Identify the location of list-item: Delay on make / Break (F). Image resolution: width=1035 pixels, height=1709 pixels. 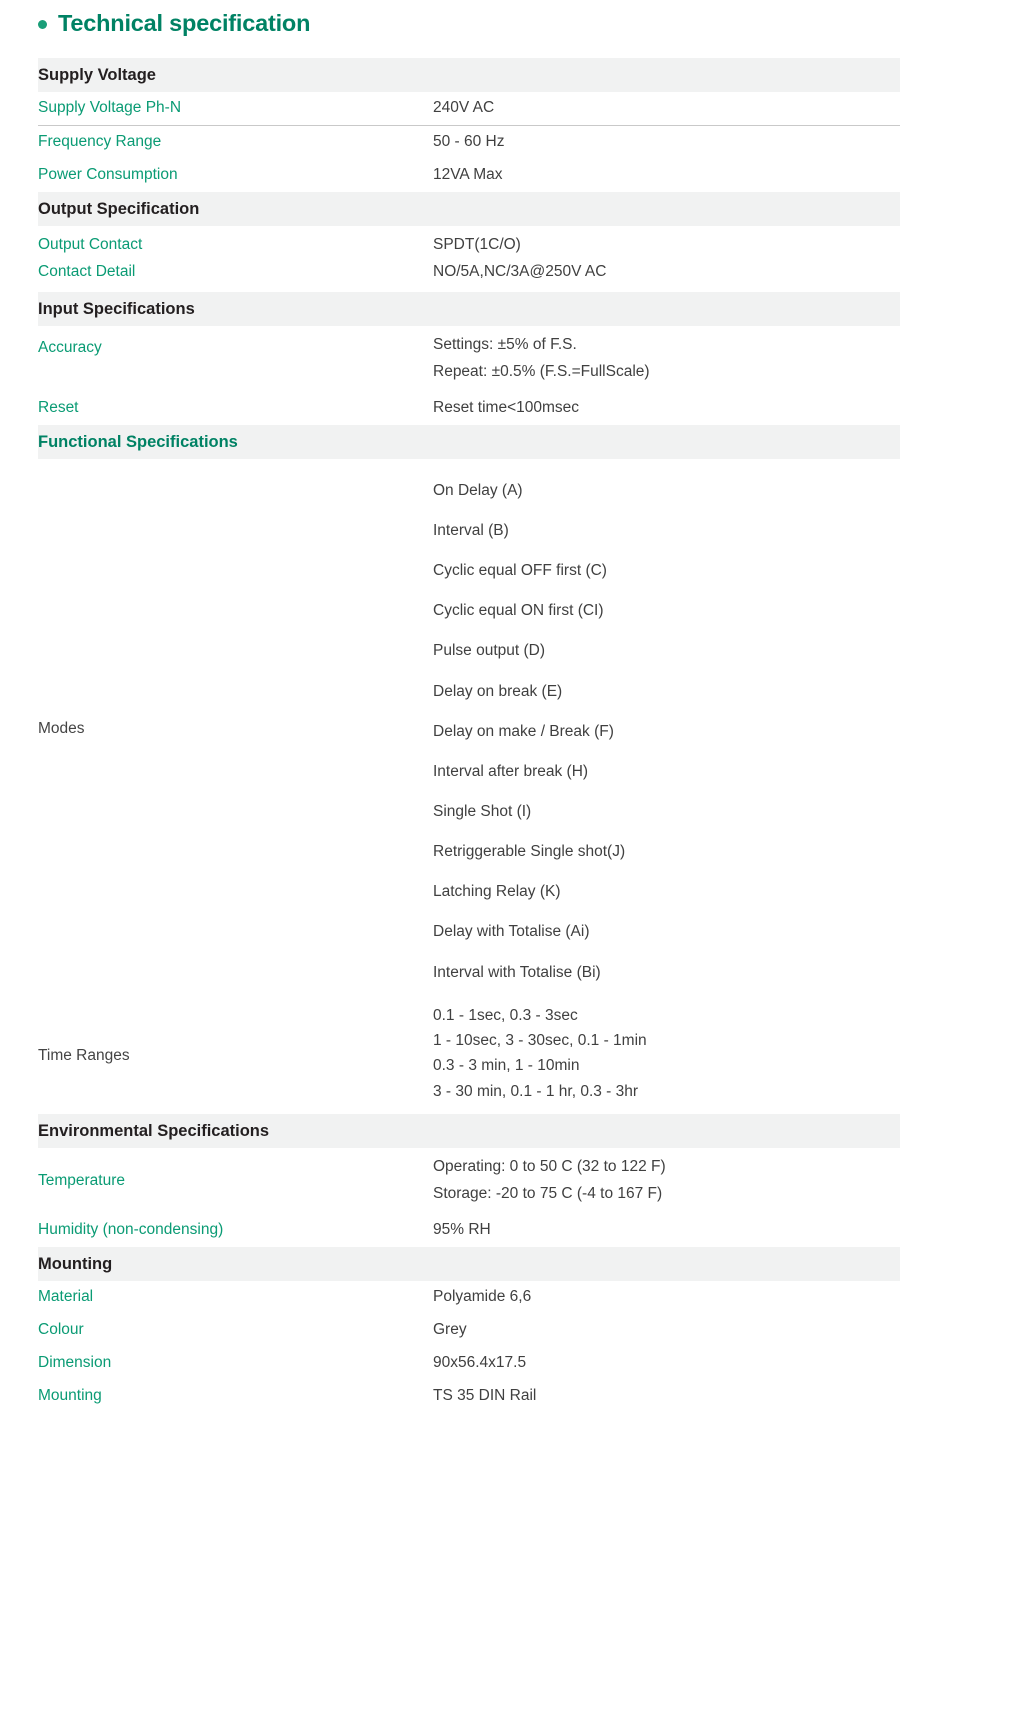
(523, 731).